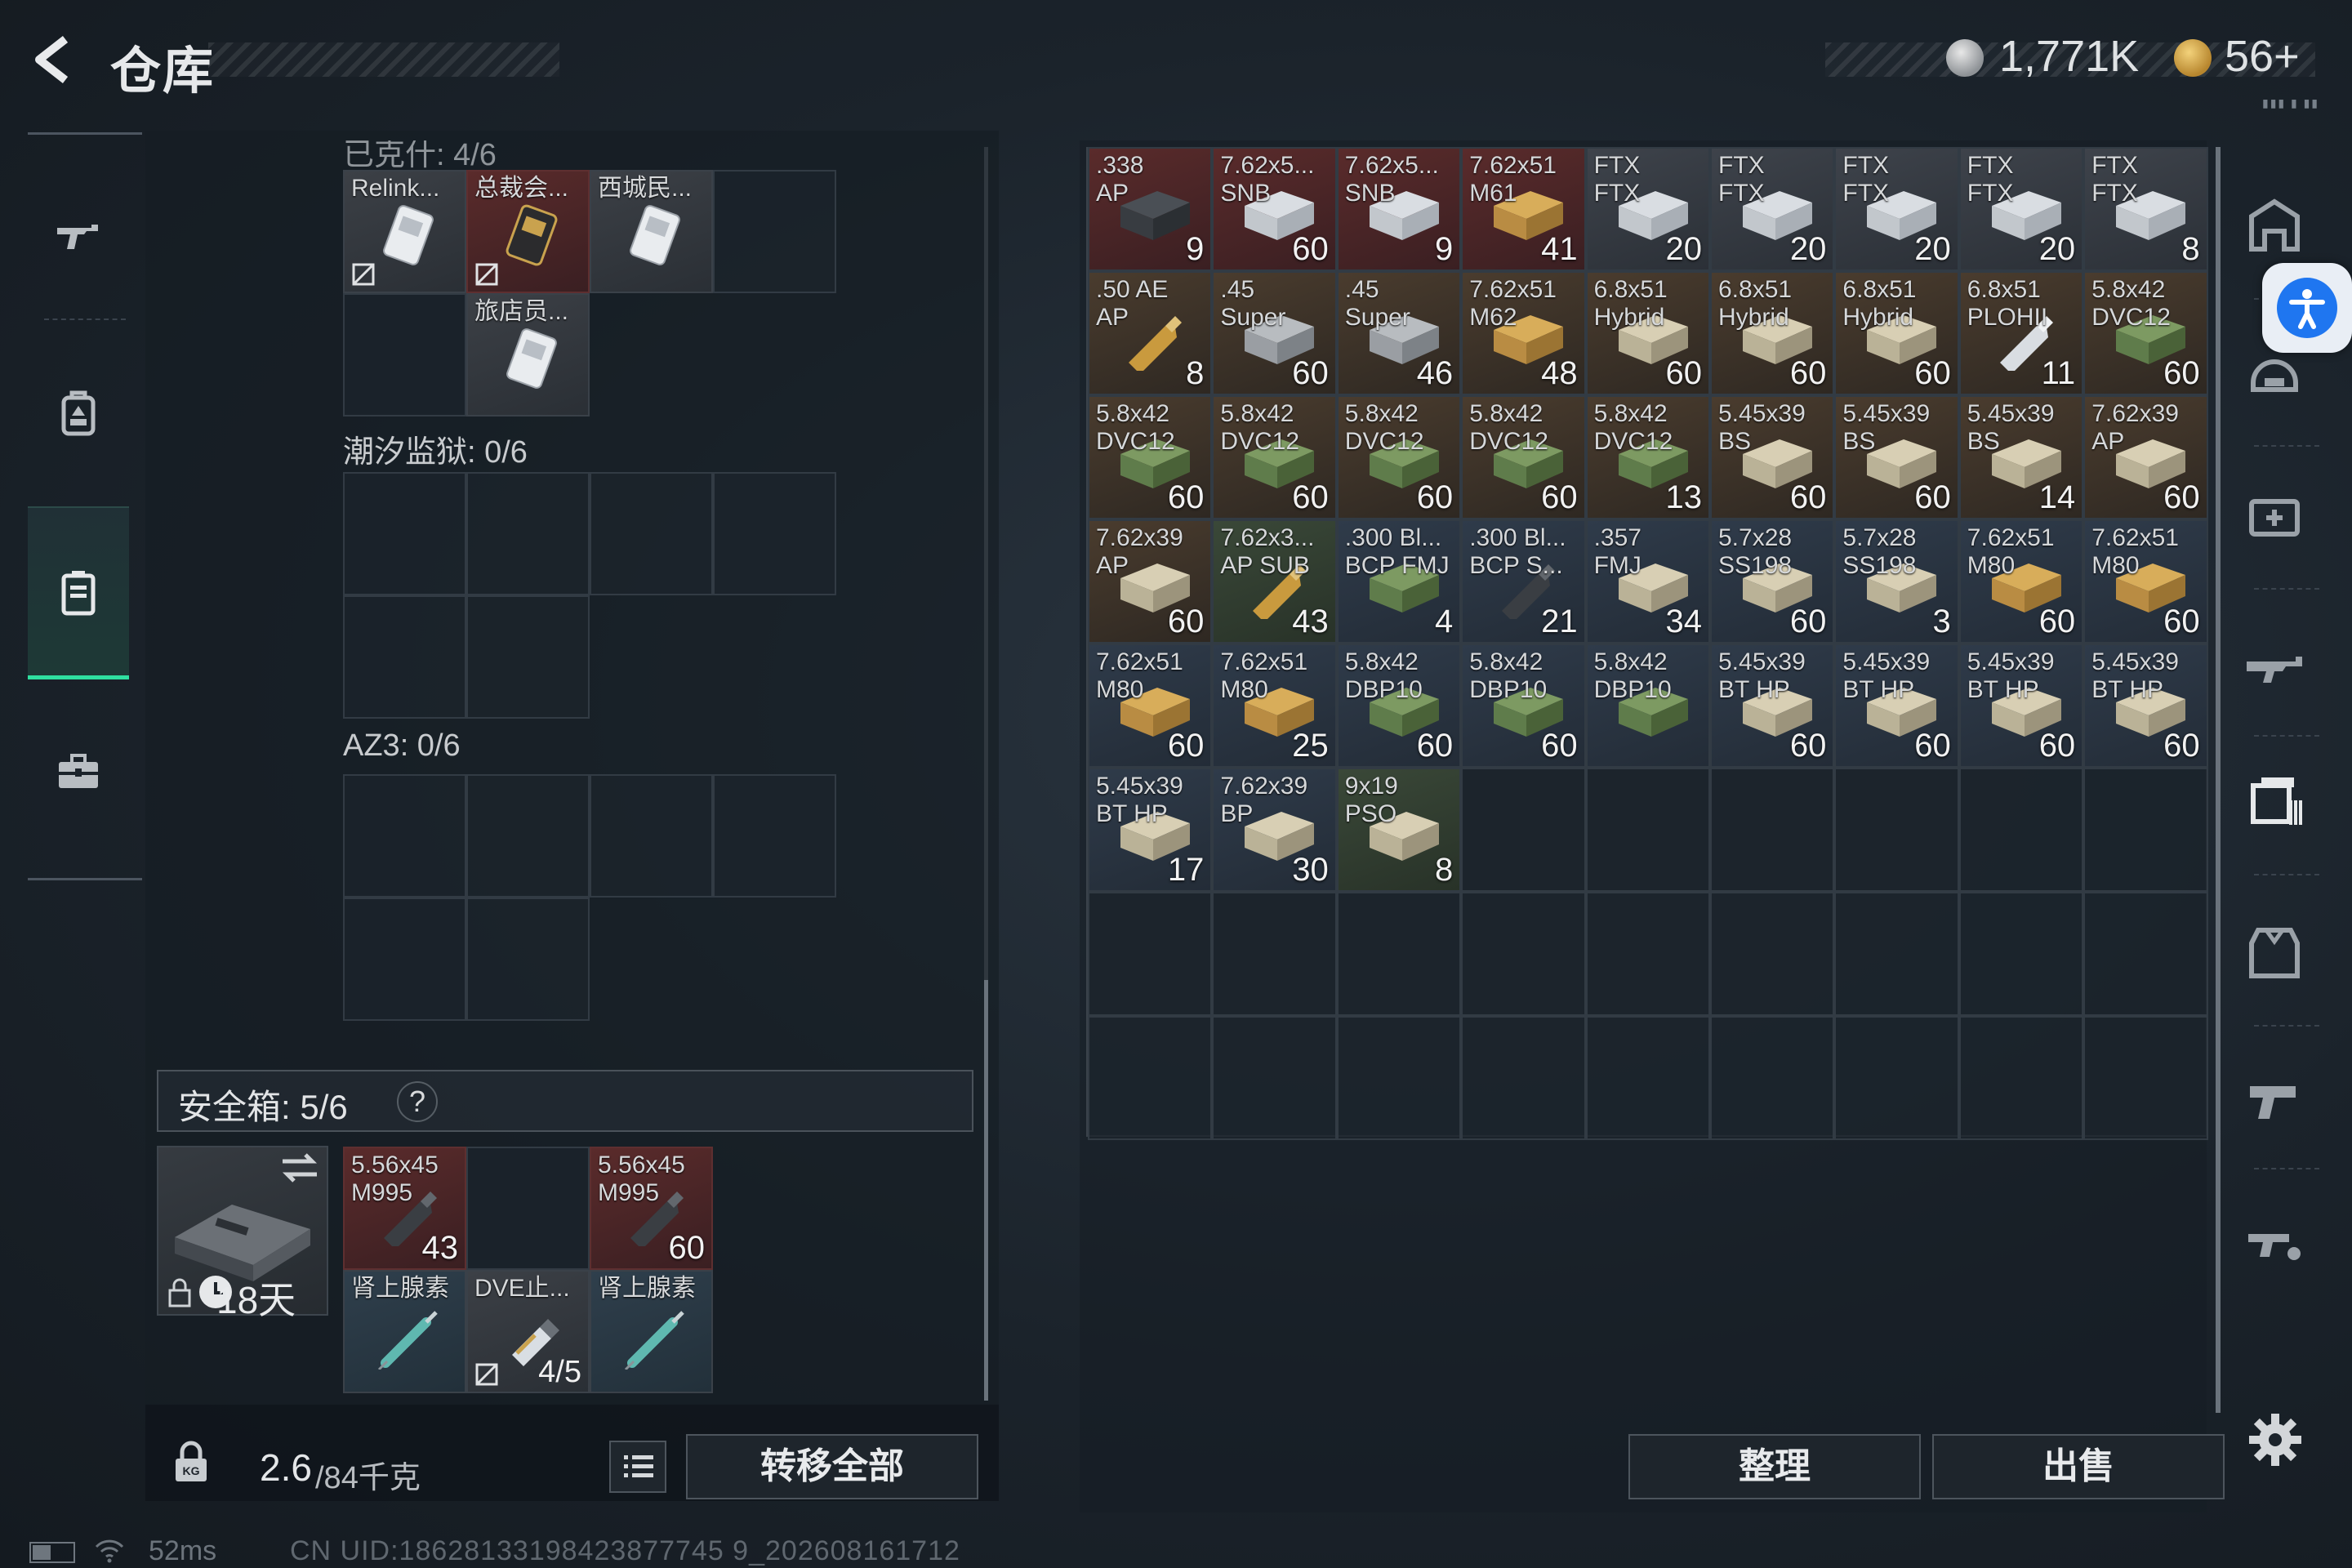  What do you see at coordinates (1647, 706) in the screenshot?
I see `stash-item: 5.8x42 DBP10` at bounding box center [1647, 706].